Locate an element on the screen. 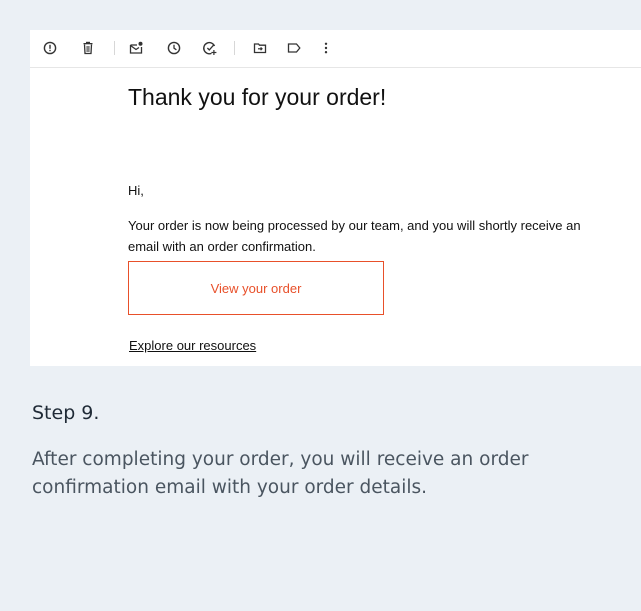 The image size is (641, 611). more-options-icon is located at coordinates (326, 48).